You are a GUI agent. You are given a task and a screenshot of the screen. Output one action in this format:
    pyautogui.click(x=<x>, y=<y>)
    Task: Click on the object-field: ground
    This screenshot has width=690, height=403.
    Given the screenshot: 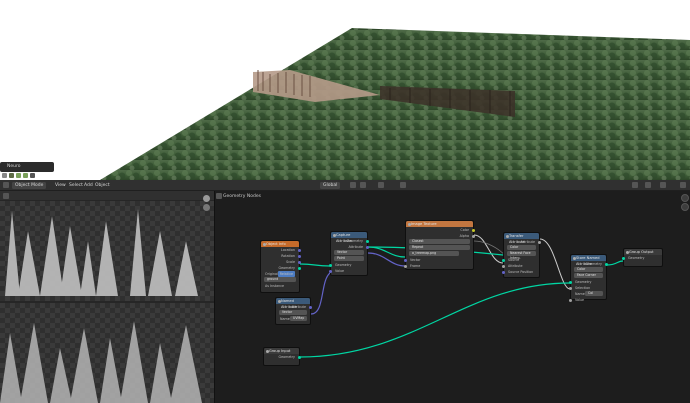 What is the action you would take?
    pyautogui.click(x=280, y=279)
    